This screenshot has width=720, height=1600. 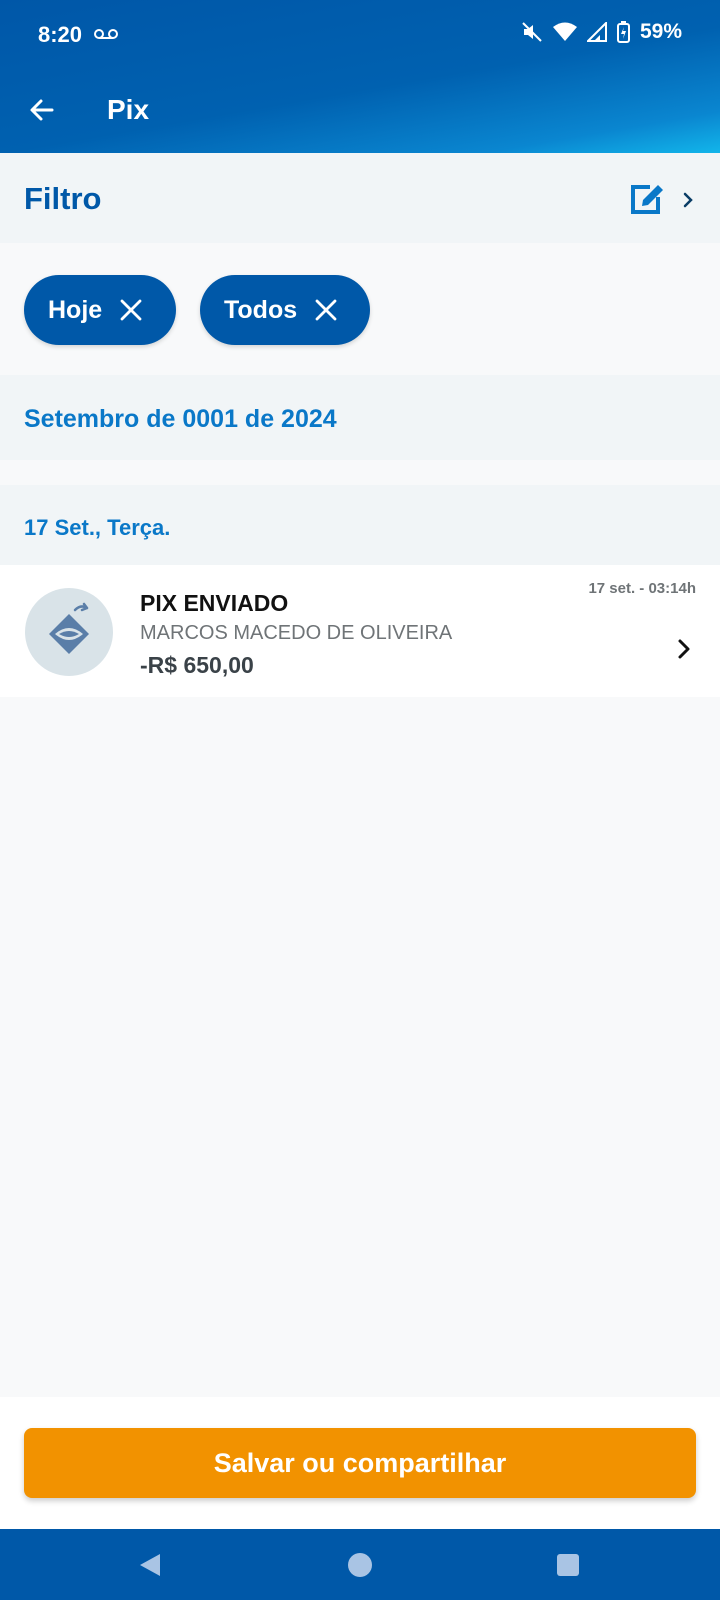 I want to click on square-recent-icon, so click(x=568, y=1564).